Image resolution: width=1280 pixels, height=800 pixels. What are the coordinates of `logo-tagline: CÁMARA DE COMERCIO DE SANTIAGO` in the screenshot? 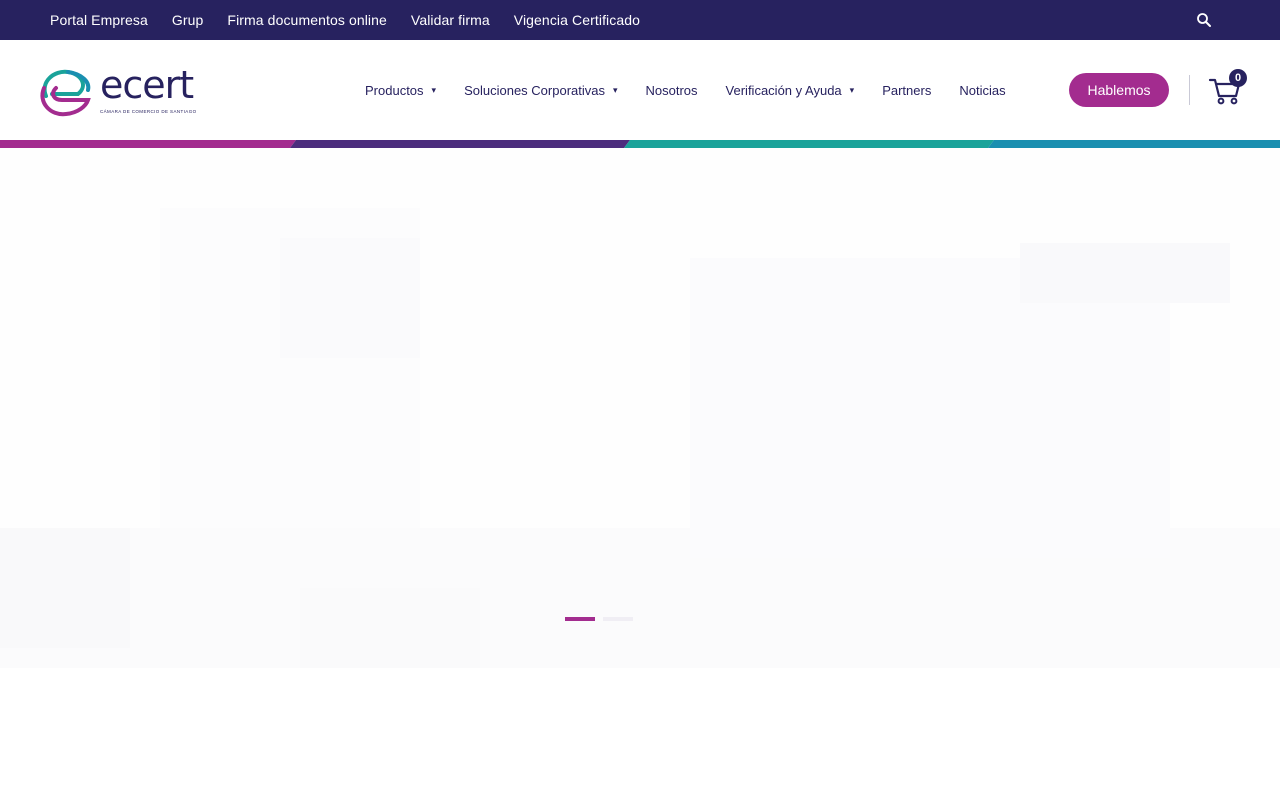 It's located at (148, 111).